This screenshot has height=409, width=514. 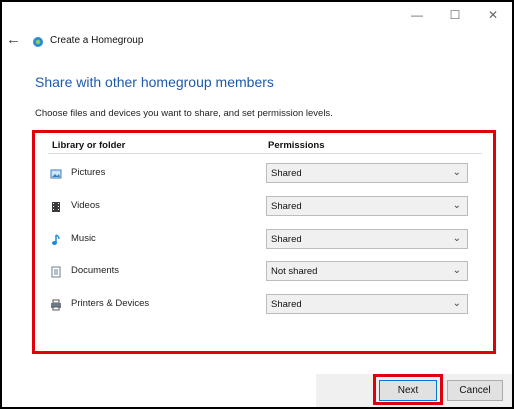 What do you see at coordinates (263, 174) in the screenshot?
I see `share-row-pictures: Pictures Shared ⌄` at bounding box center [263, 174].